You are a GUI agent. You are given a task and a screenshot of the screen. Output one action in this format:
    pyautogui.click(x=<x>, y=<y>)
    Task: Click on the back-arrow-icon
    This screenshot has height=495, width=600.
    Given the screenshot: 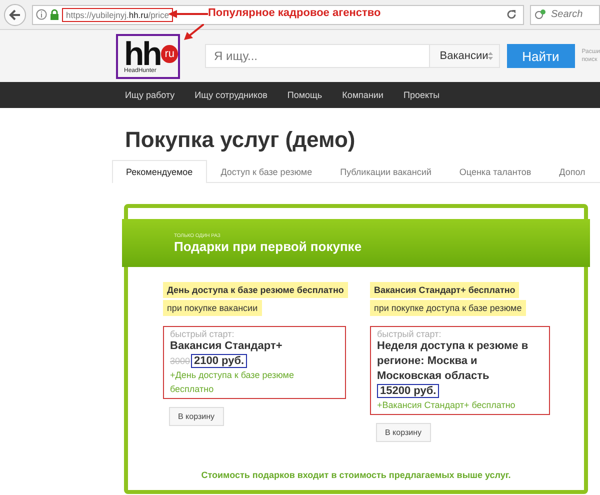 What is the action you would take?
    pyautogui.click(x=15, y=14)
    